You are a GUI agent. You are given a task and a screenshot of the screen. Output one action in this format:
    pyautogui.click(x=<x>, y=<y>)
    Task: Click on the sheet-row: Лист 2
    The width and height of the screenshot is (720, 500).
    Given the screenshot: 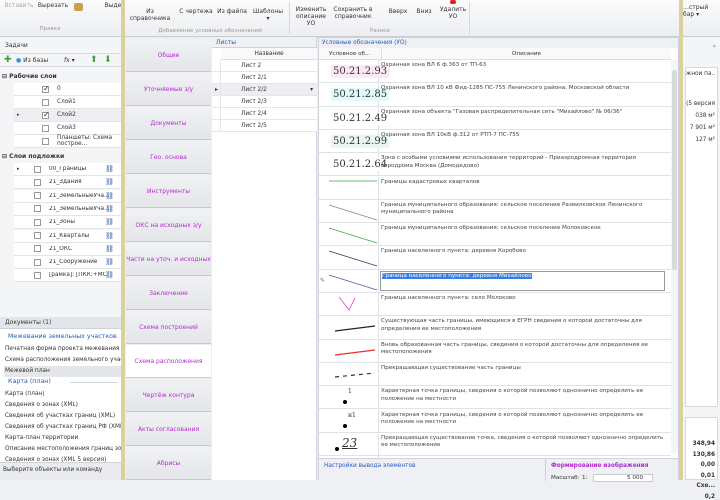 What is the action you would take?
    pyautogui.click(x=264, y=66)
    